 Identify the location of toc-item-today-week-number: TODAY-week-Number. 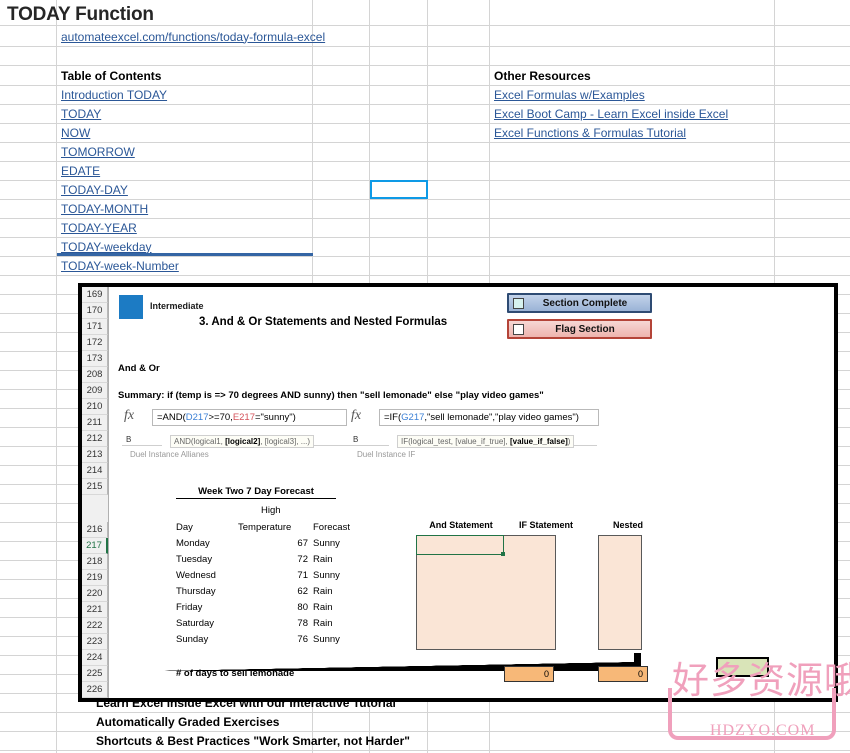
(118, 265).